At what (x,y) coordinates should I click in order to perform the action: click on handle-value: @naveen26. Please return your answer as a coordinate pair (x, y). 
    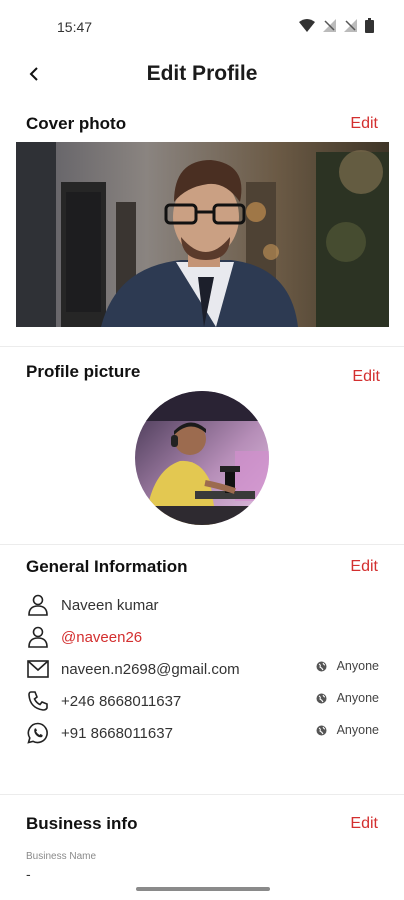
    Looking at the image, I should click on (101, 637).